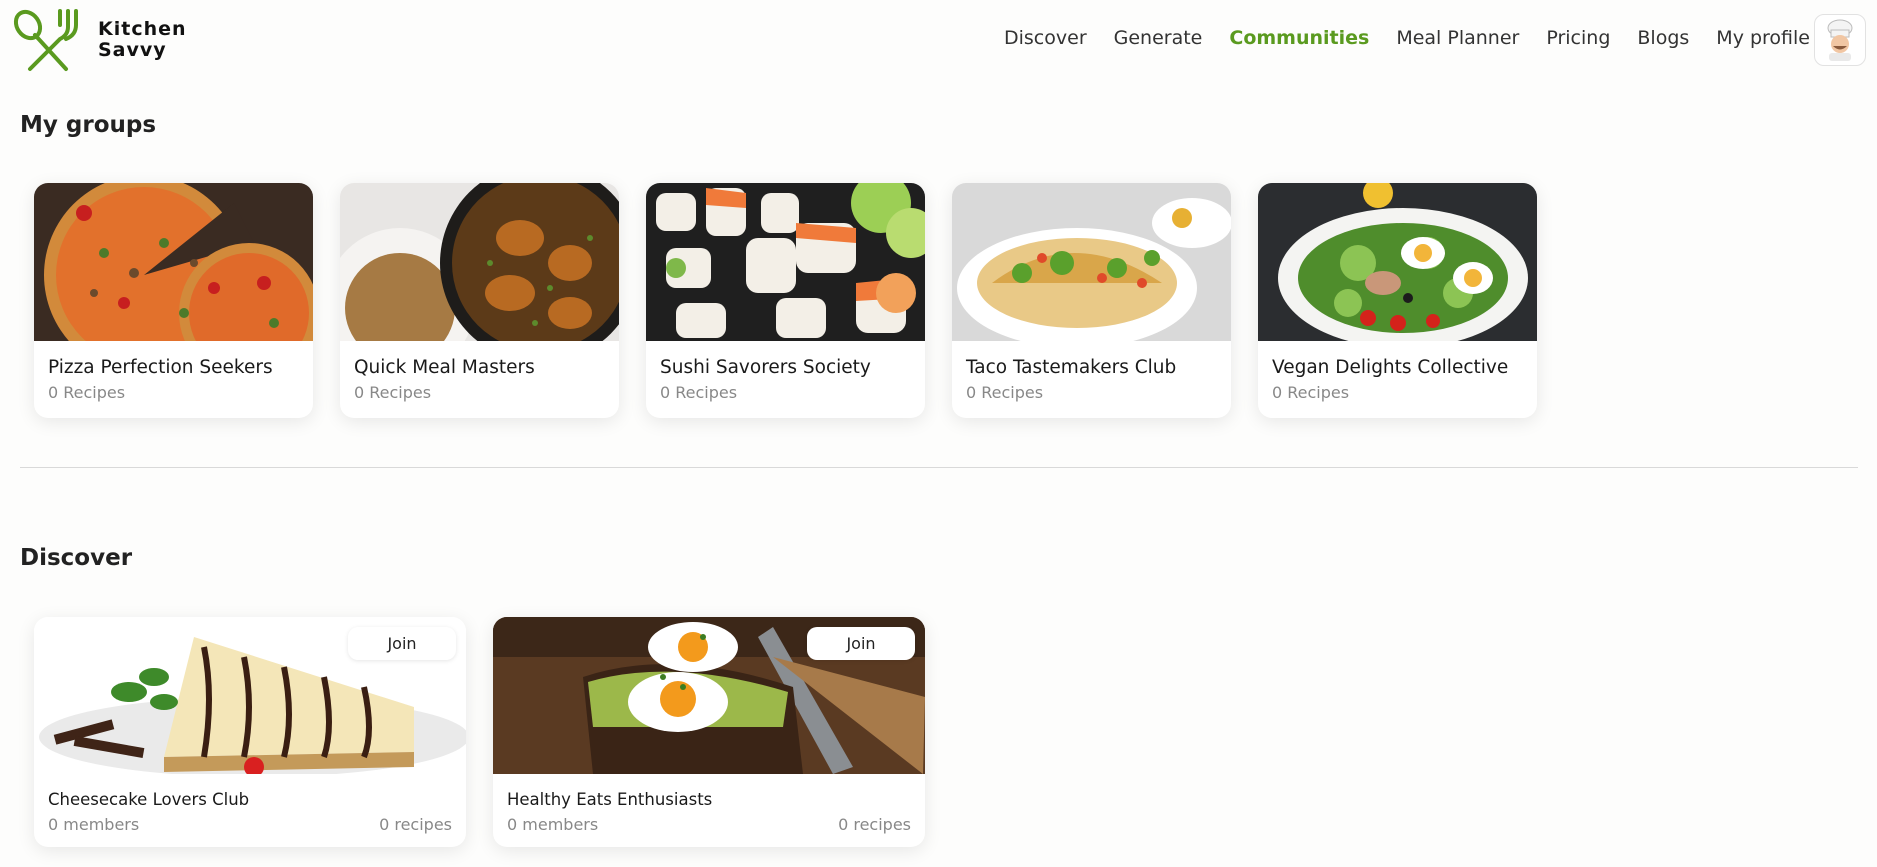  Describe the element at coordinates (1663, 38) in the screenshot. I see `nav-blogs: Blogs` at that location.